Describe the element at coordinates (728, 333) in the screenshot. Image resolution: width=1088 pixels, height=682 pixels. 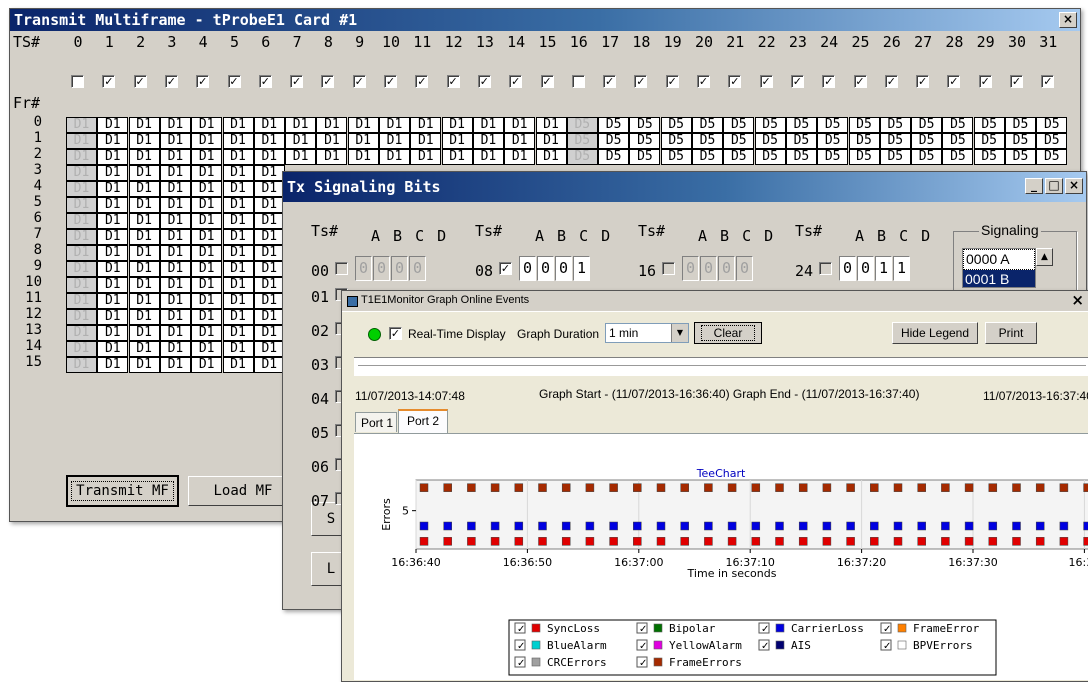
I see `clear-button: Clear` at that location.